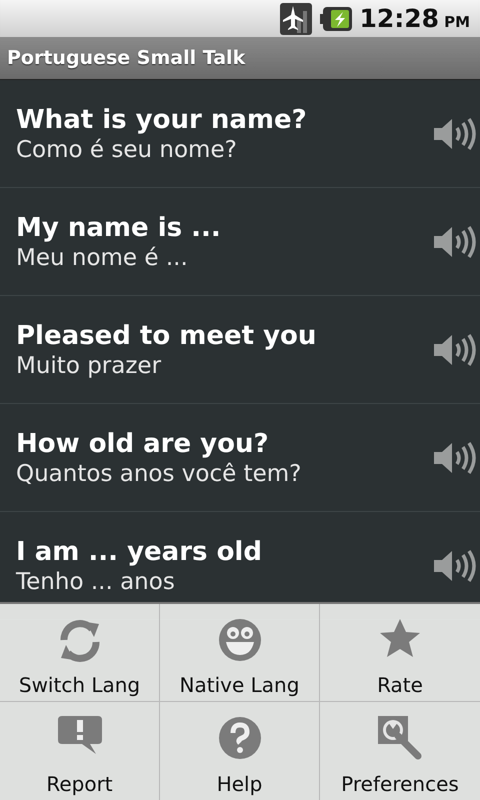 This screenshot has height=800, width=480. I want to click on wrench-icon, so click(400, 738).